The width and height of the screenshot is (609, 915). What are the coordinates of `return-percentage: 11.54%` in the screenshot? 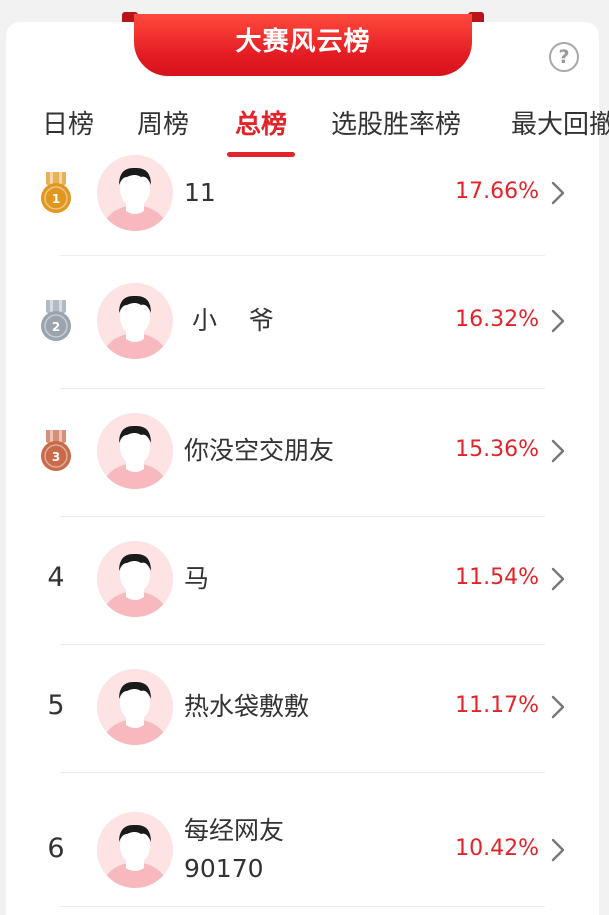 It's located at (497, 577).